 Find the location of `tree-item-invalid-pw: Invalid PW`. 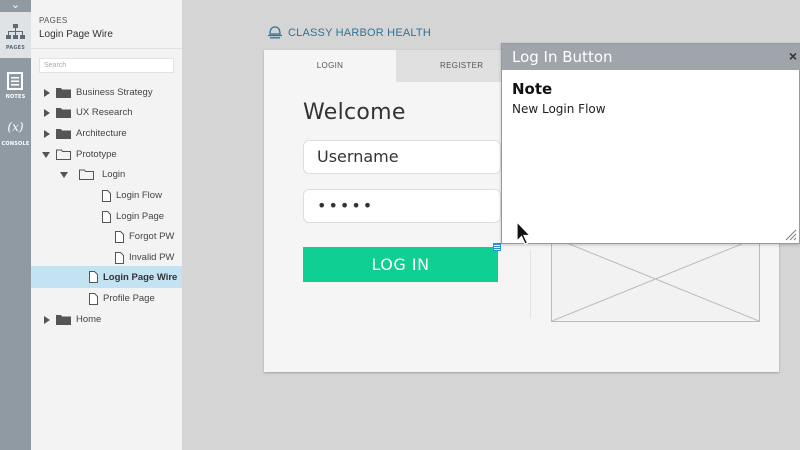

tree-item-invalid-pw: Invalid PW is located at coordinates (106, 258).